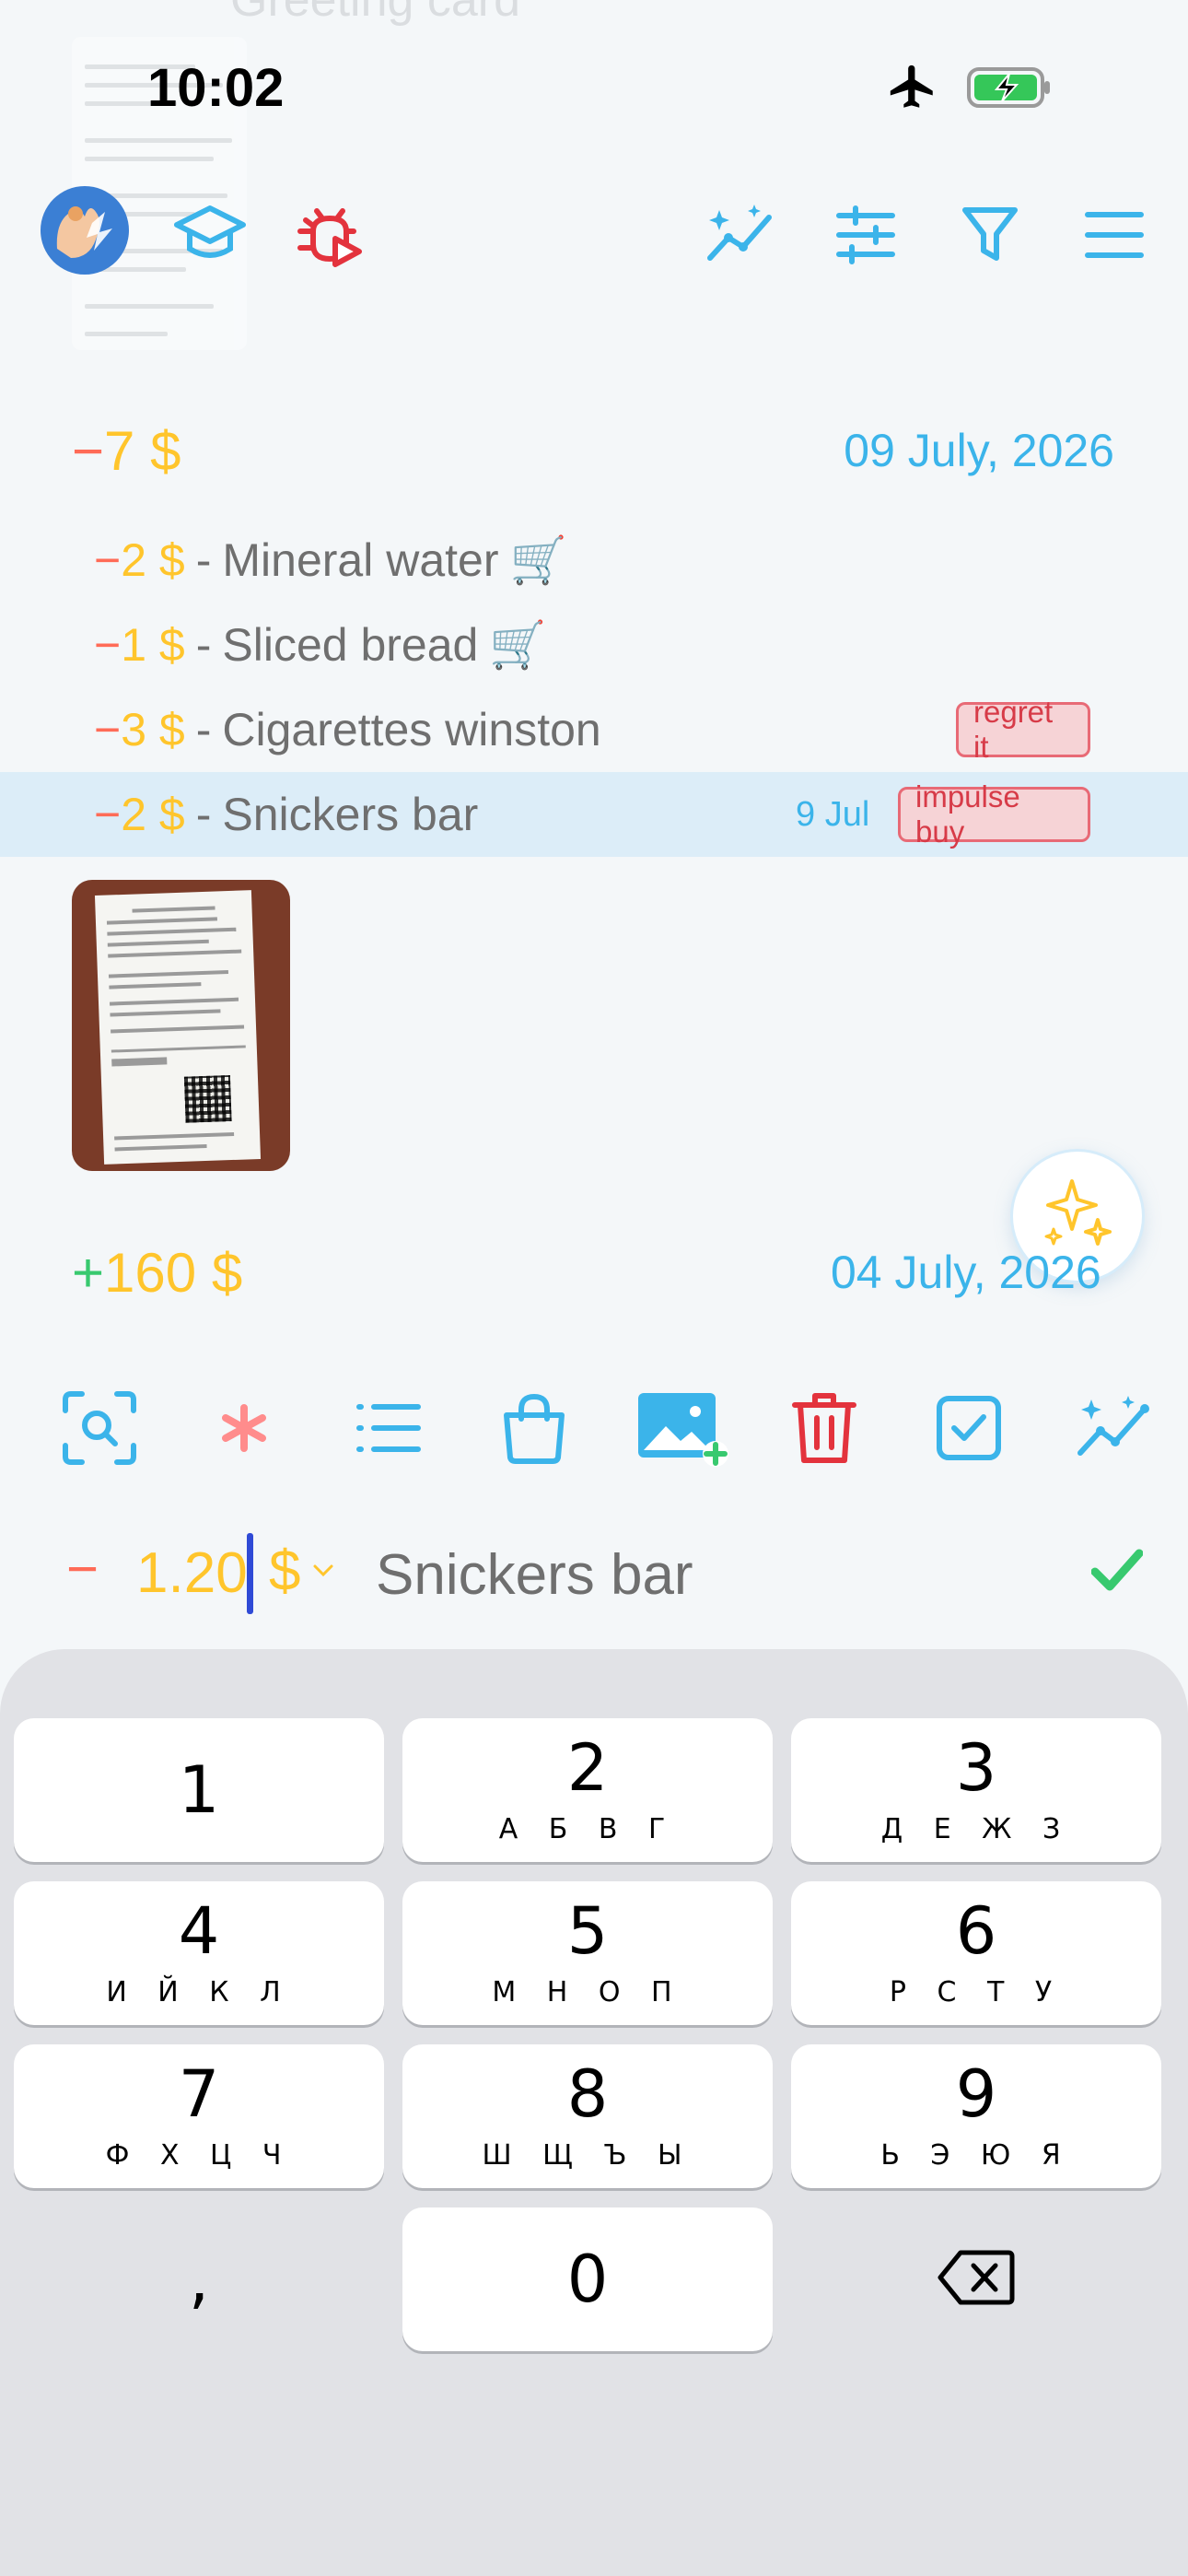  I want to click on key-letters: Ш Щ Ъ Ы, so click(587, 2155).